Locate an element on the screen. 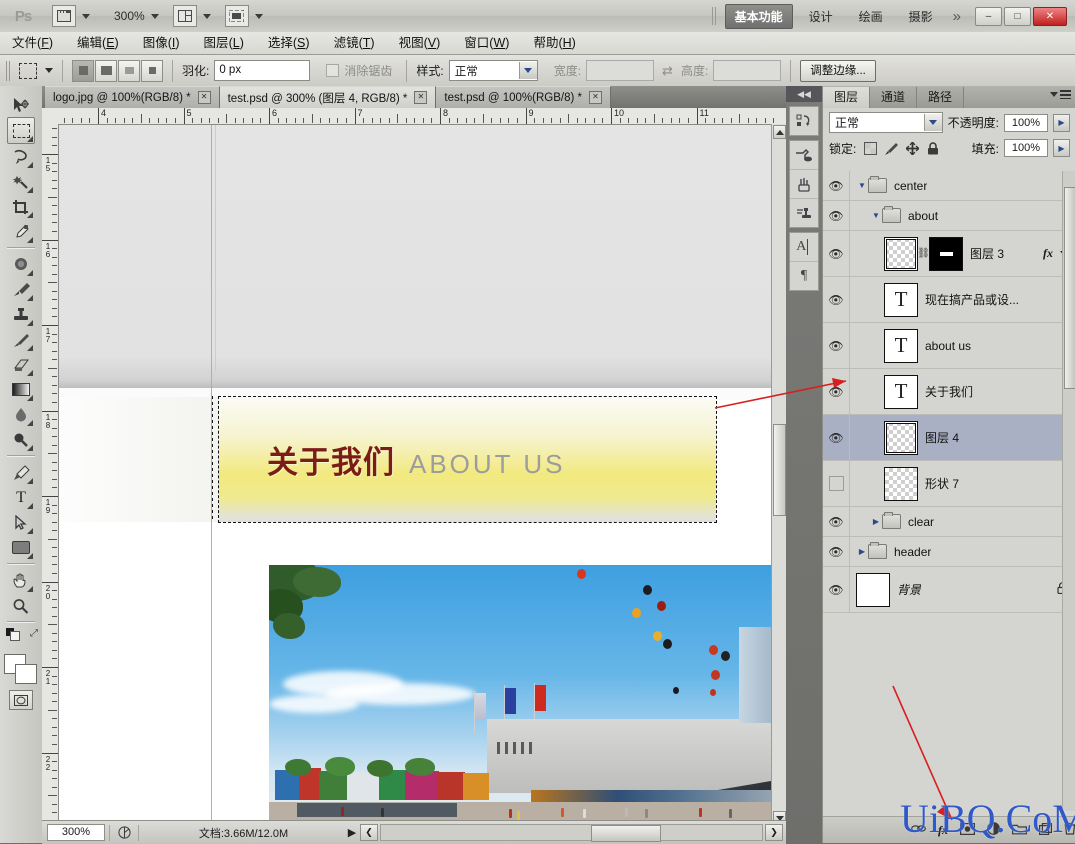  bridge-chevron-down-icon is located at coordinates (86, 16).